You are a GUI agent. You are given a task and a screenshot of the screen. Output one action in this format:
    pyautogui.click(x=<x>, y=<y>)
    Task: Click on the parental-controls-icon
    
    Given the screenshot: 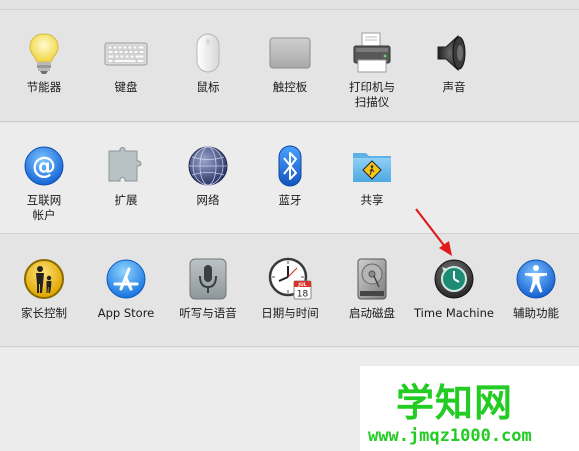 What is the action you would take?
    pyautogui.click(x=44, y=279)
    